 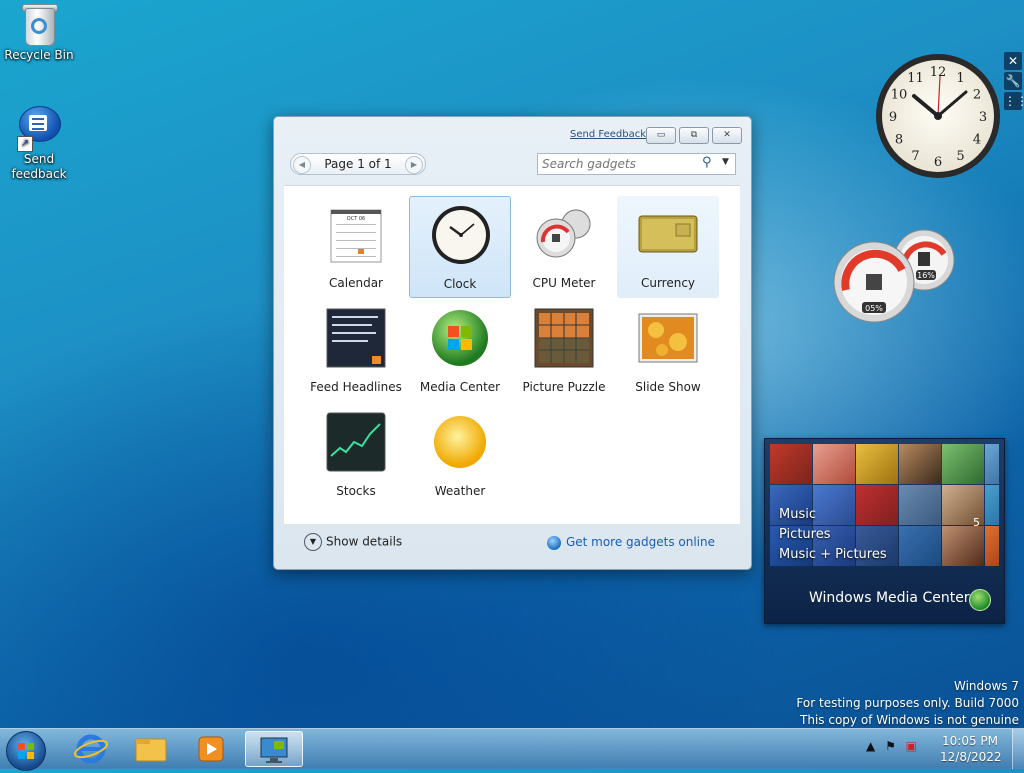 I want to click on media-player-icon, so click(x=211, y=749).